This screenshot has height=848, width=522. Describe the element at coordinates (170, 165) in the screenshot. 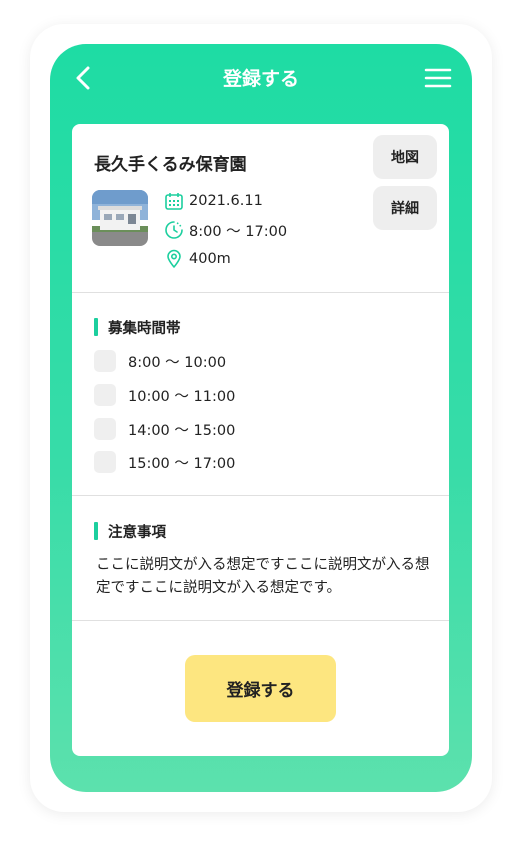

I see `facility-name: 長久手くるみ保育園` at that location.